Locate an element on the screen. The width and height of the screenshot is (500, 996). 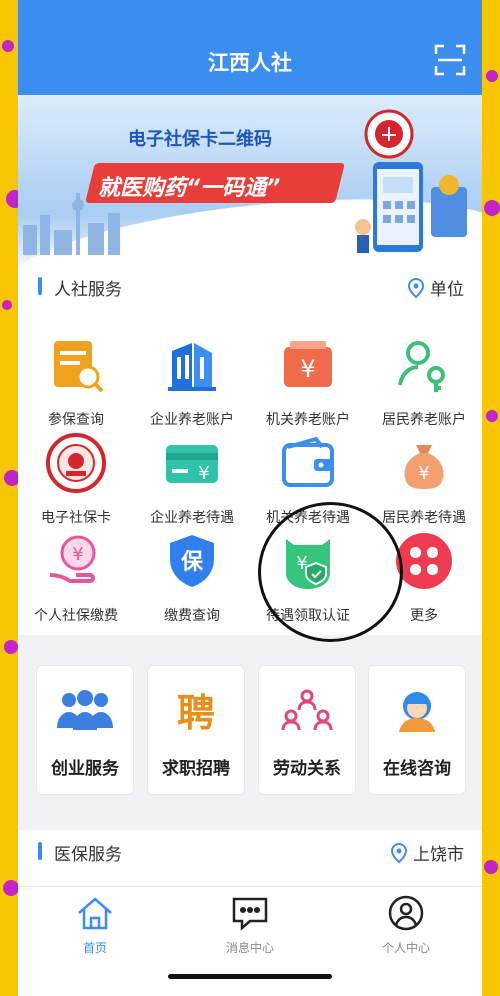
bottom-tab-bar: 首页 消息中心 个人中心 is located at coordinates (250, 941).